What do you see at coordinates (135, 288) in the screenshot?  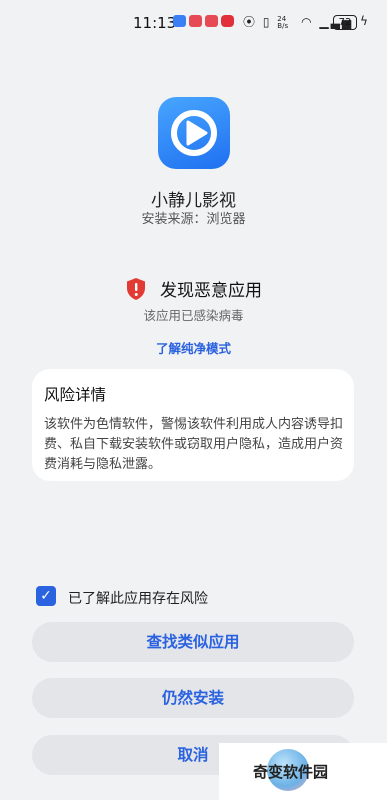 I see `shield-alert-icon` at bounding box center [135, 288].